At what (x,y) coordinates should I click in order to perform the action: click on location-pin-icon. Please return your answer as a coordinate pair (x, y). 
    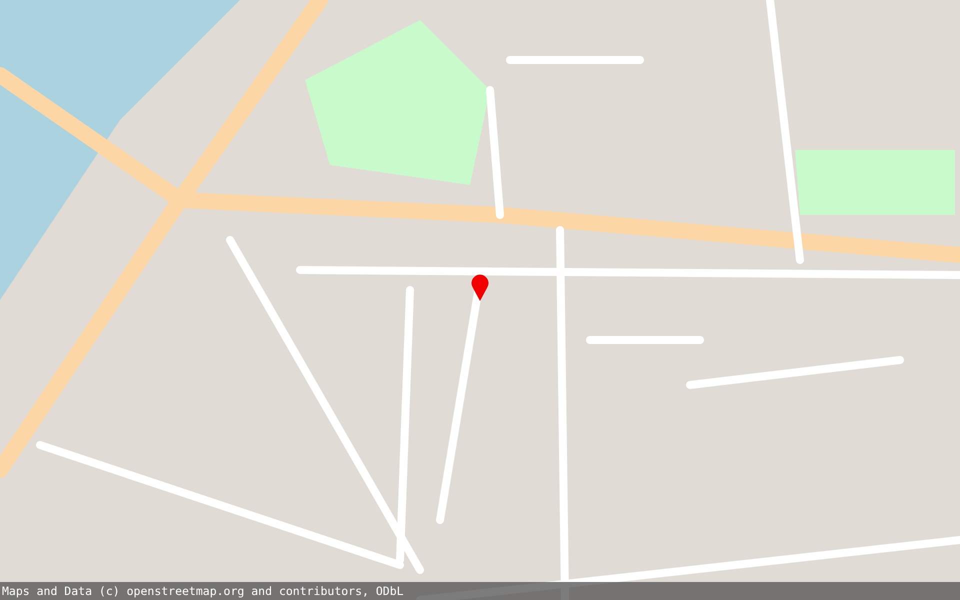
    Looking at the image, I should click on (480, 287).